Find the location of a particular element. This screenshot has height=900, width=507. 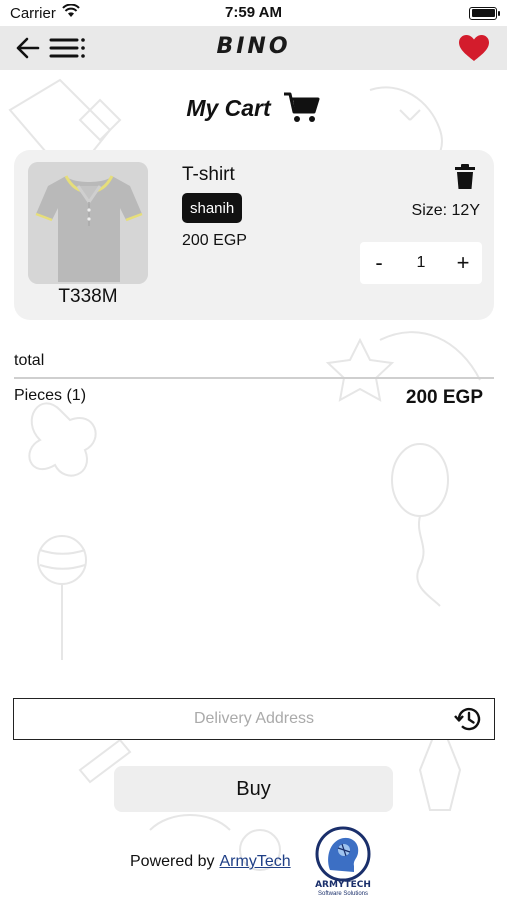

status-bar: Carrier 7:59 AM is located at coordinates (253, 13).